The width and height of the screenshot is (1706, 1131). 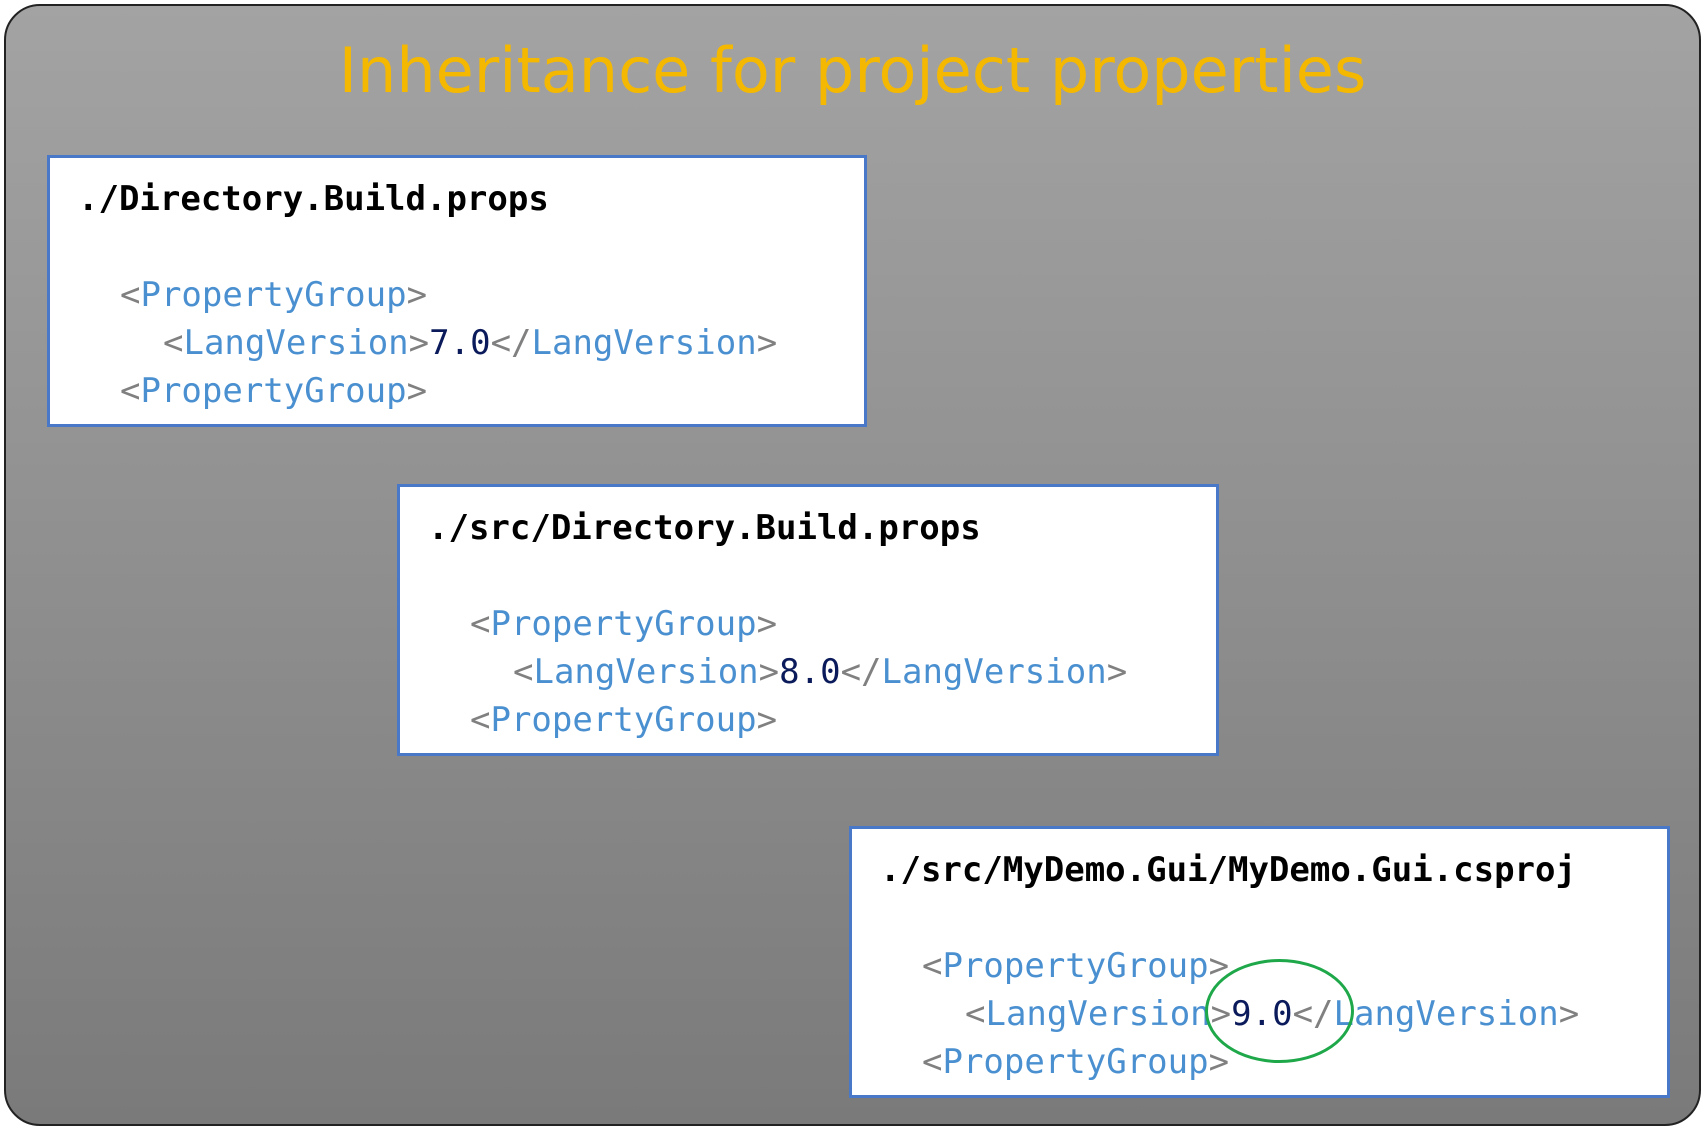 What do you see at coordinates (460, 343) in the screenshot?
I see `lang-version-value: 7.0` at bounding box center [460, 343].